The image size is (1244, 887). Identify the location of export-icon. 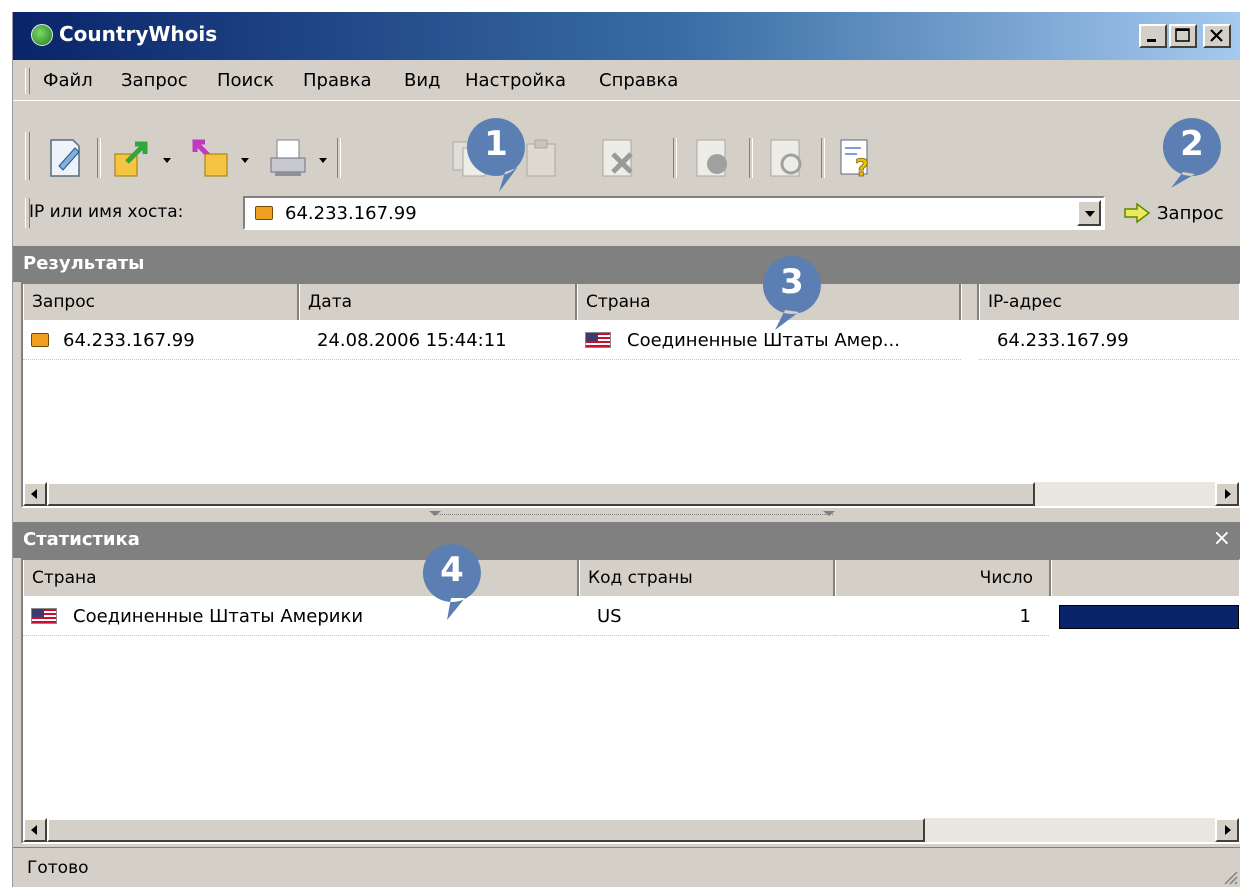
(133, 158).